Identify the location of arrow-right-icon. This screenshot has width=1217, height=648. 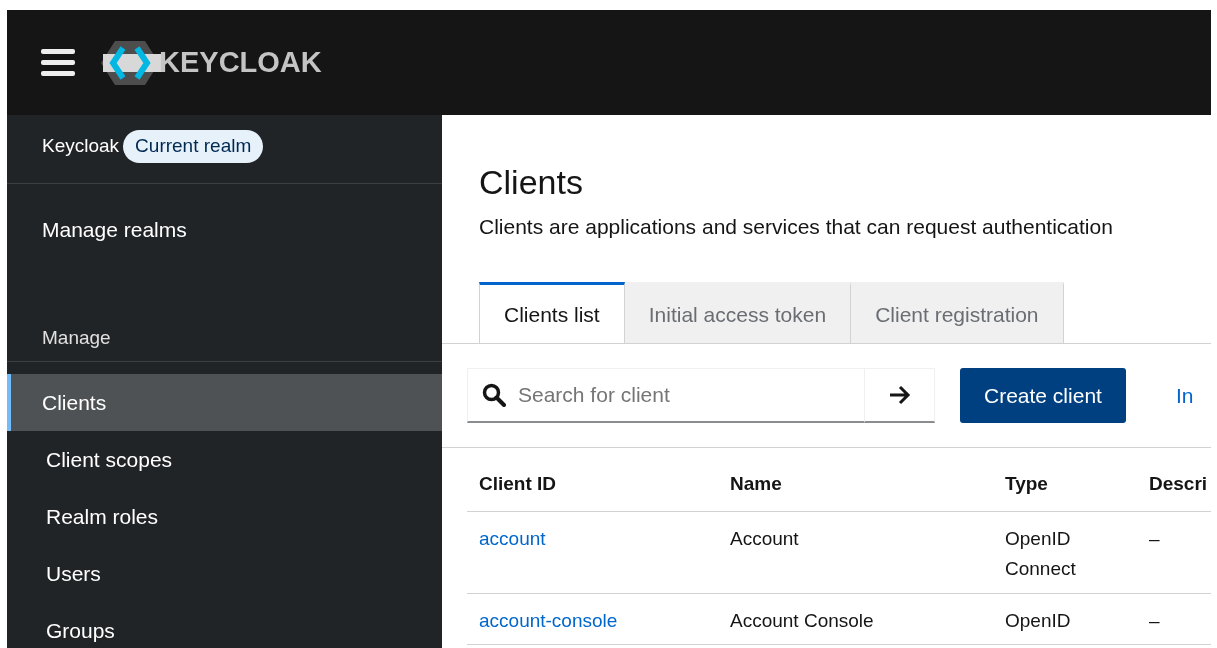
(899, 395).